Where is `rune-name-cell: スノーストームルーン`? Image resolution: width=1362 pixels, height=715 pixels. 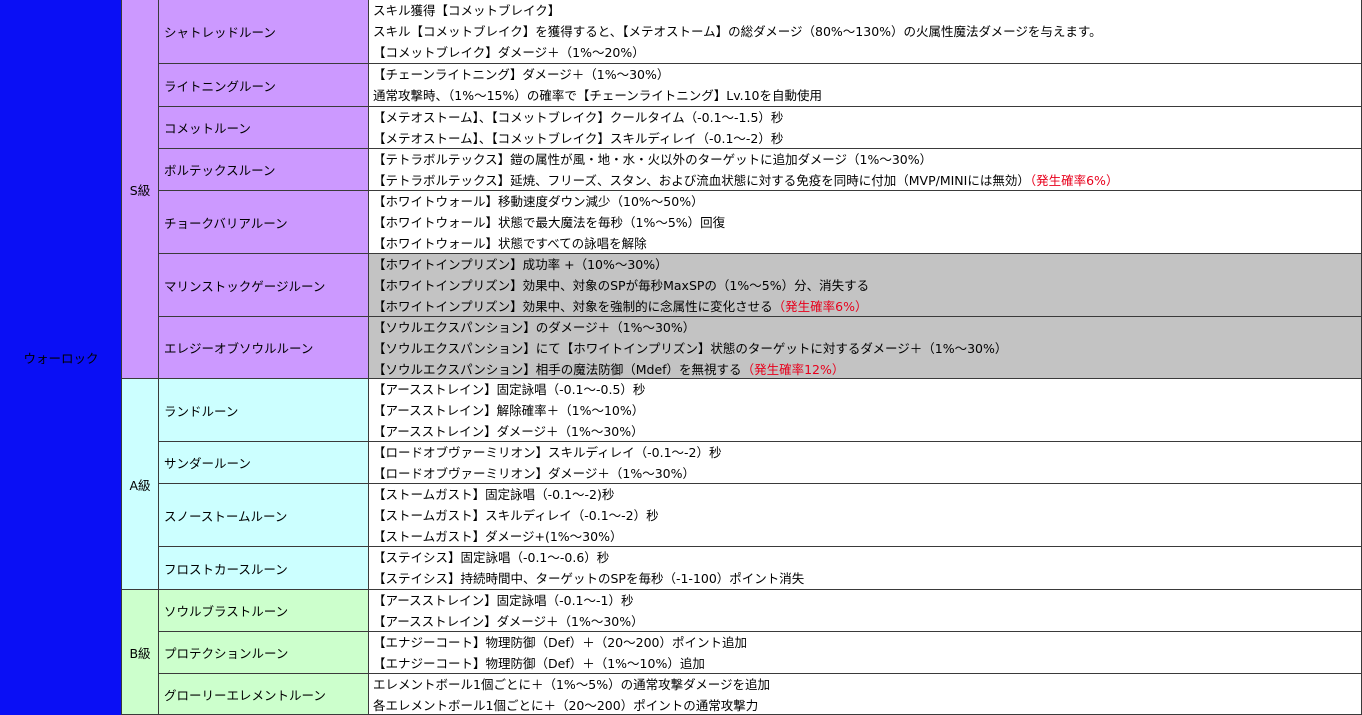
rune-name-cell: スノーストームルーン is located at coordinates (264, 515).